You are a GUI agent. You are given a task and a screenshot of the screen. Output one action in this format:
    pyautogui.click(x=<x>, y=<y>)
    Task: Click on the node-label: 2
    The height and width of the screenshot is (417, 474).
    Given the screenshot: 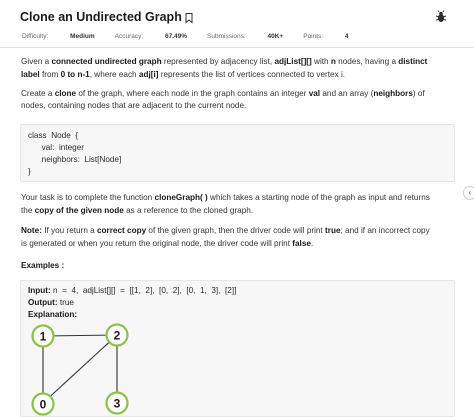 What is the action you would take?
    pyautogui.click(x=117, y=336)
    